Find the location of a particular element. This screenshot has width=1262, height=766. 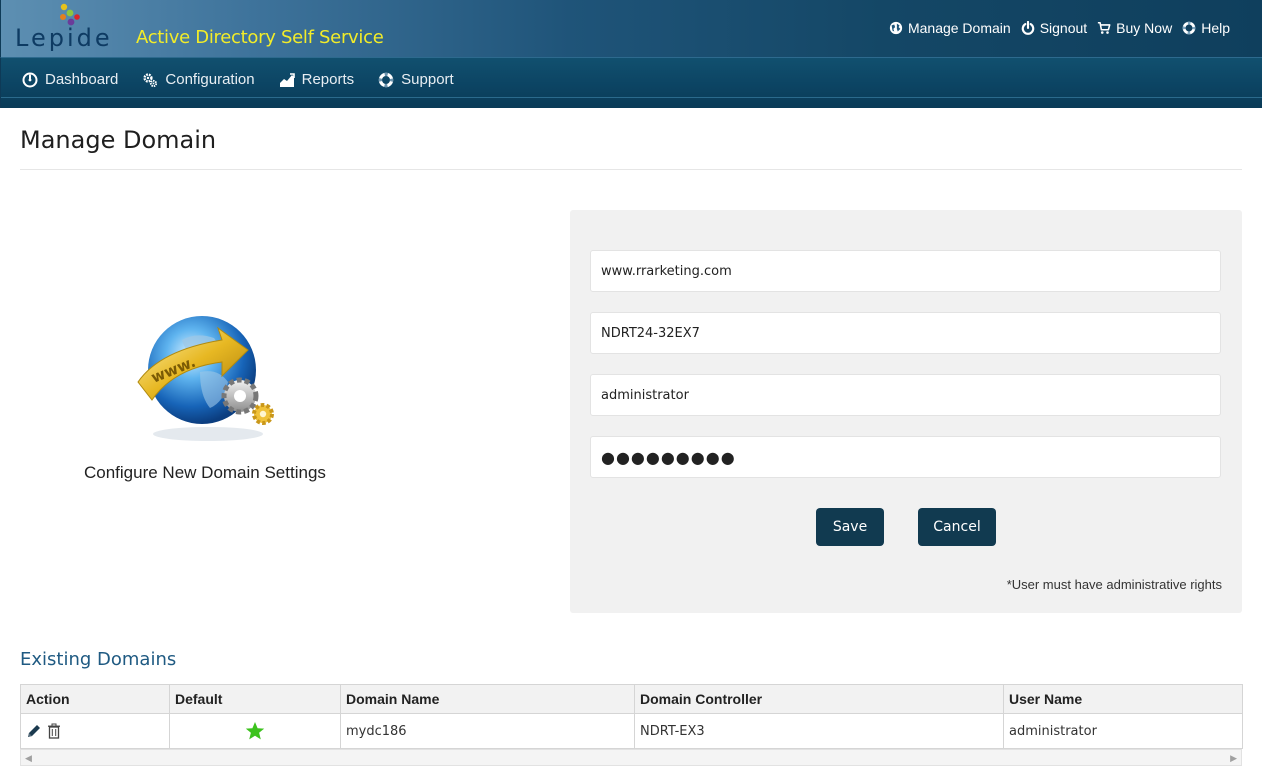

signout-link: Signout is located at coordinates (1054, 28).